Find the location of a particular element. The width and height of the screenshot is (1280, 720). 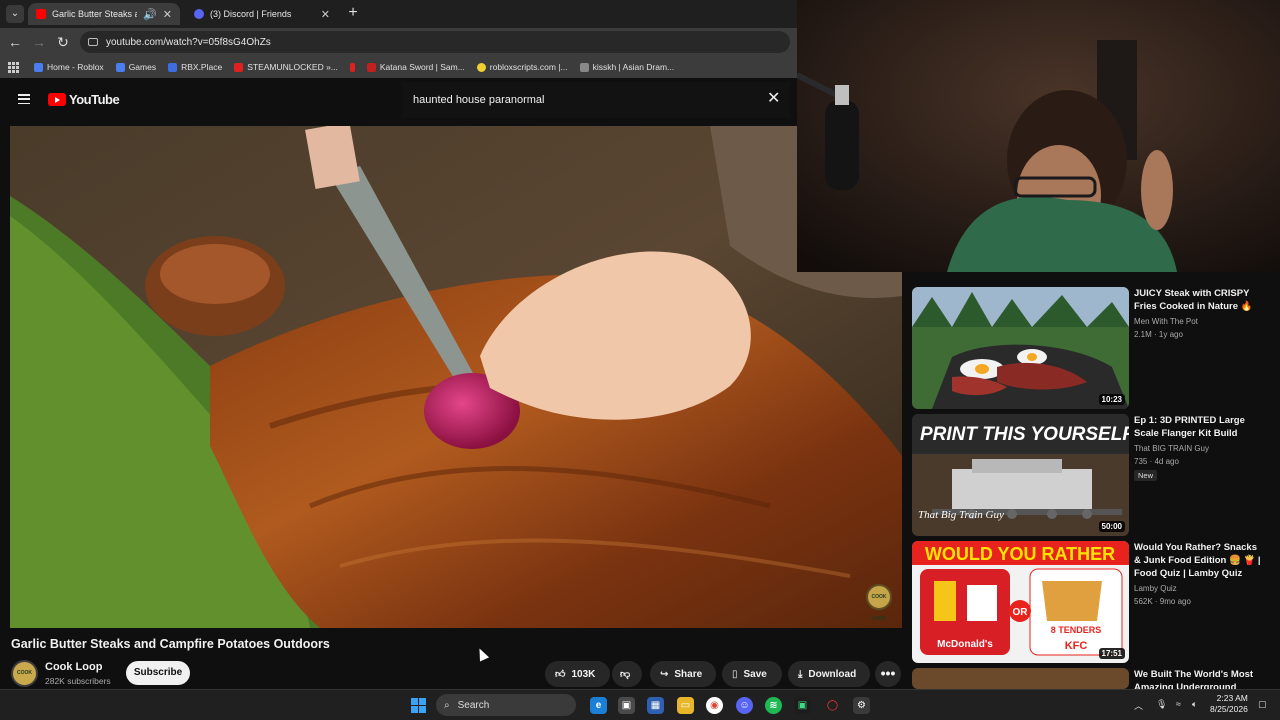

forward-icon: → is located at coordinates (39, 42).